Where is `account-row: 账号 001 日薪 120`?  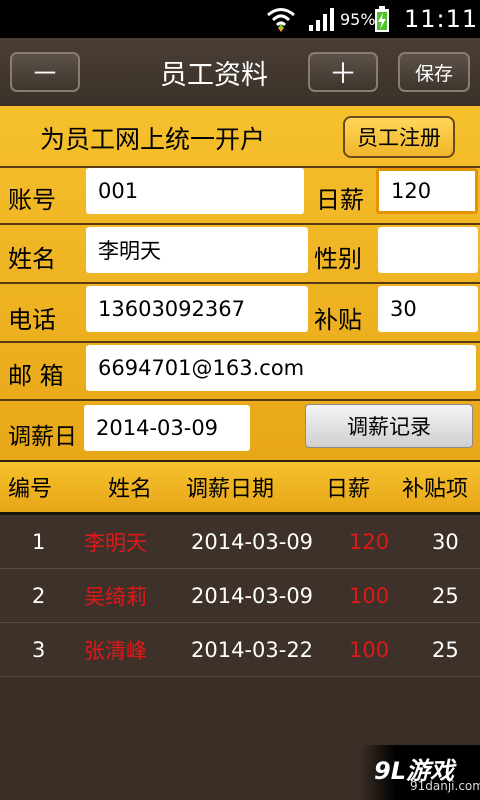
account-row: 账号 001 日薪 120 is located at coordinates (240, 195).